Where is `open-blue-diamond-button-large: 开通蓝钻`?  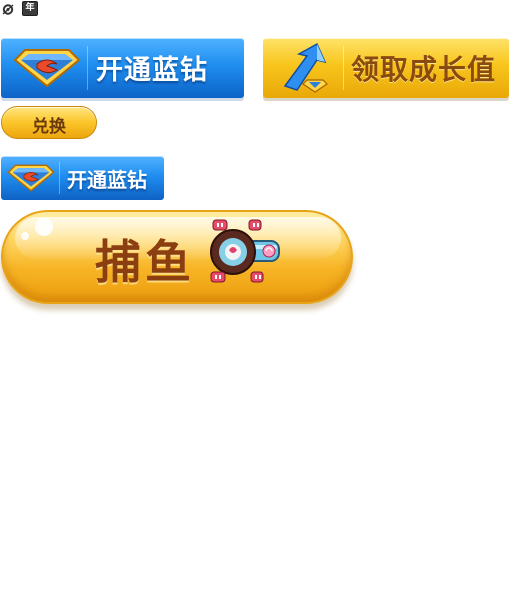 open-blue-diamond-button-large: 开通蓝钻 is located at coordinates (122, 68).